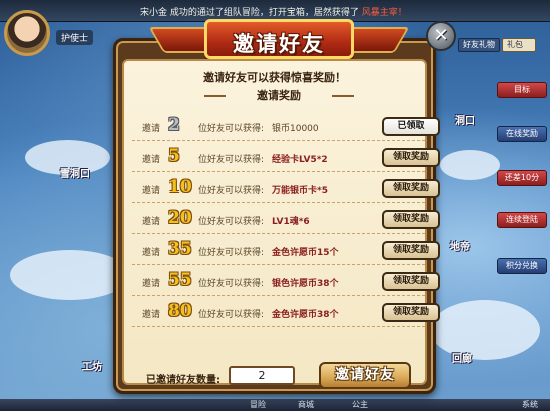 Image resolution: width=550 pixels, height=411 pixels. What do you see at coordinates (305, 253) in the screenshot?
I see `reward-text: 金色许愿币15个` at bounding box center [305, 253].